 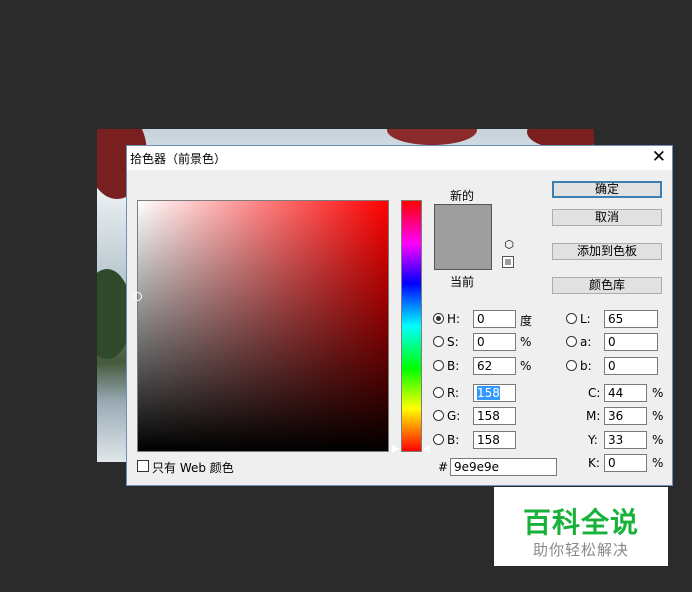 I want to click on hue-slider-arrow-left-icon, so click(x=395, y=449).